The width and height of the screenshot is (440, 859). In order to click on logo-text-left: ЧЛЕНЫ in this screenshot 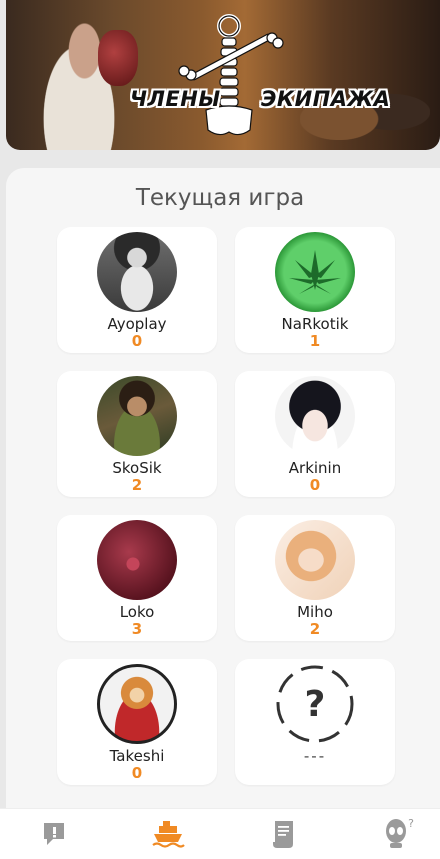, I will do `click(175, 99)`.